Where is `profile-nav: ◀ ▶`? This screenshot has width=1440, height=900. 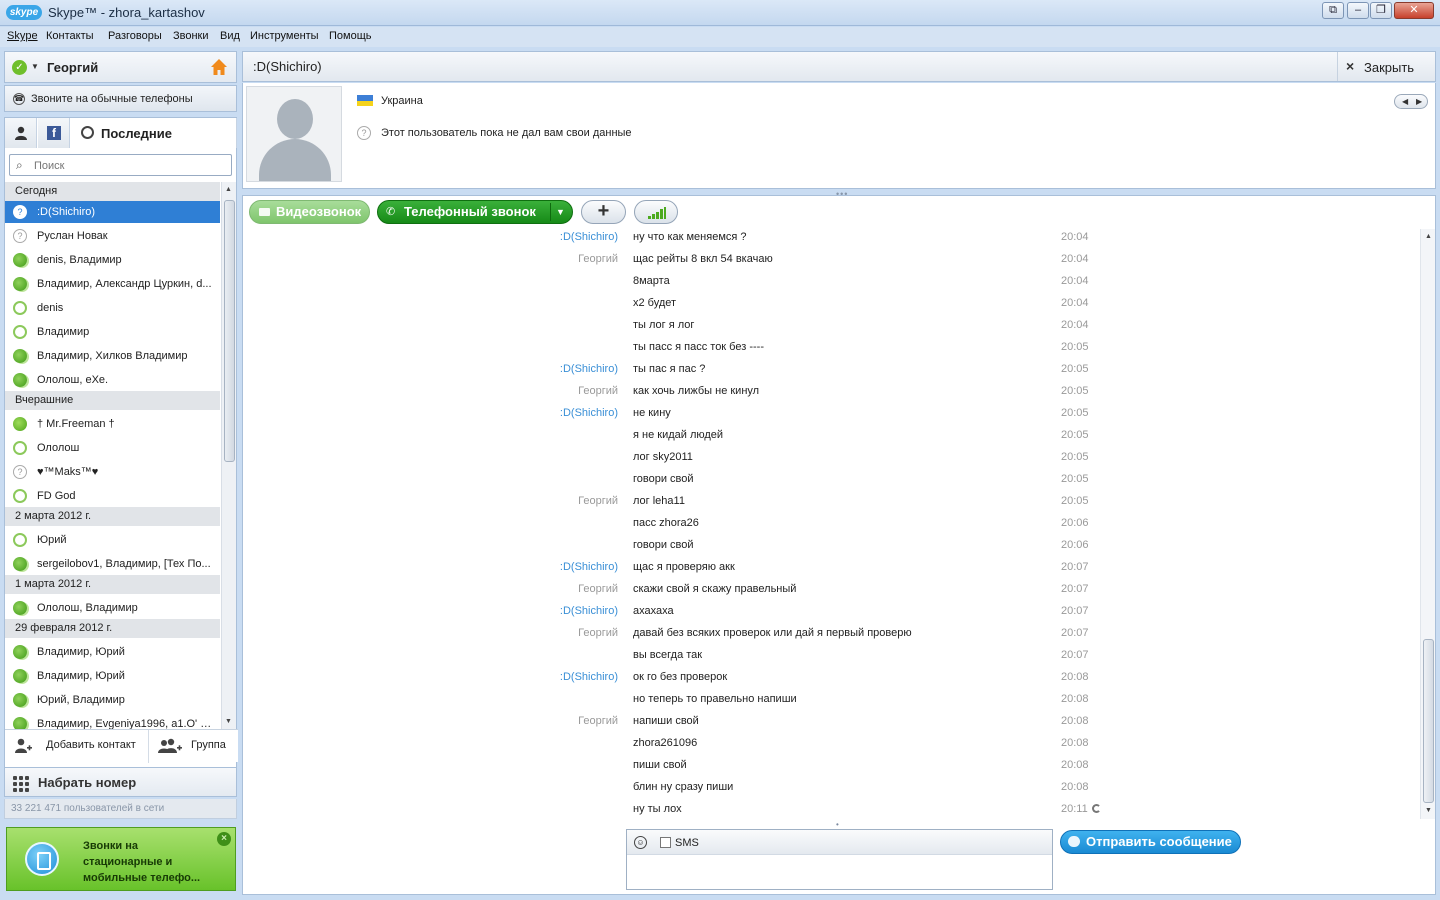
profile-nav: ◀ ▶ is located at coordinates (1411, 101).